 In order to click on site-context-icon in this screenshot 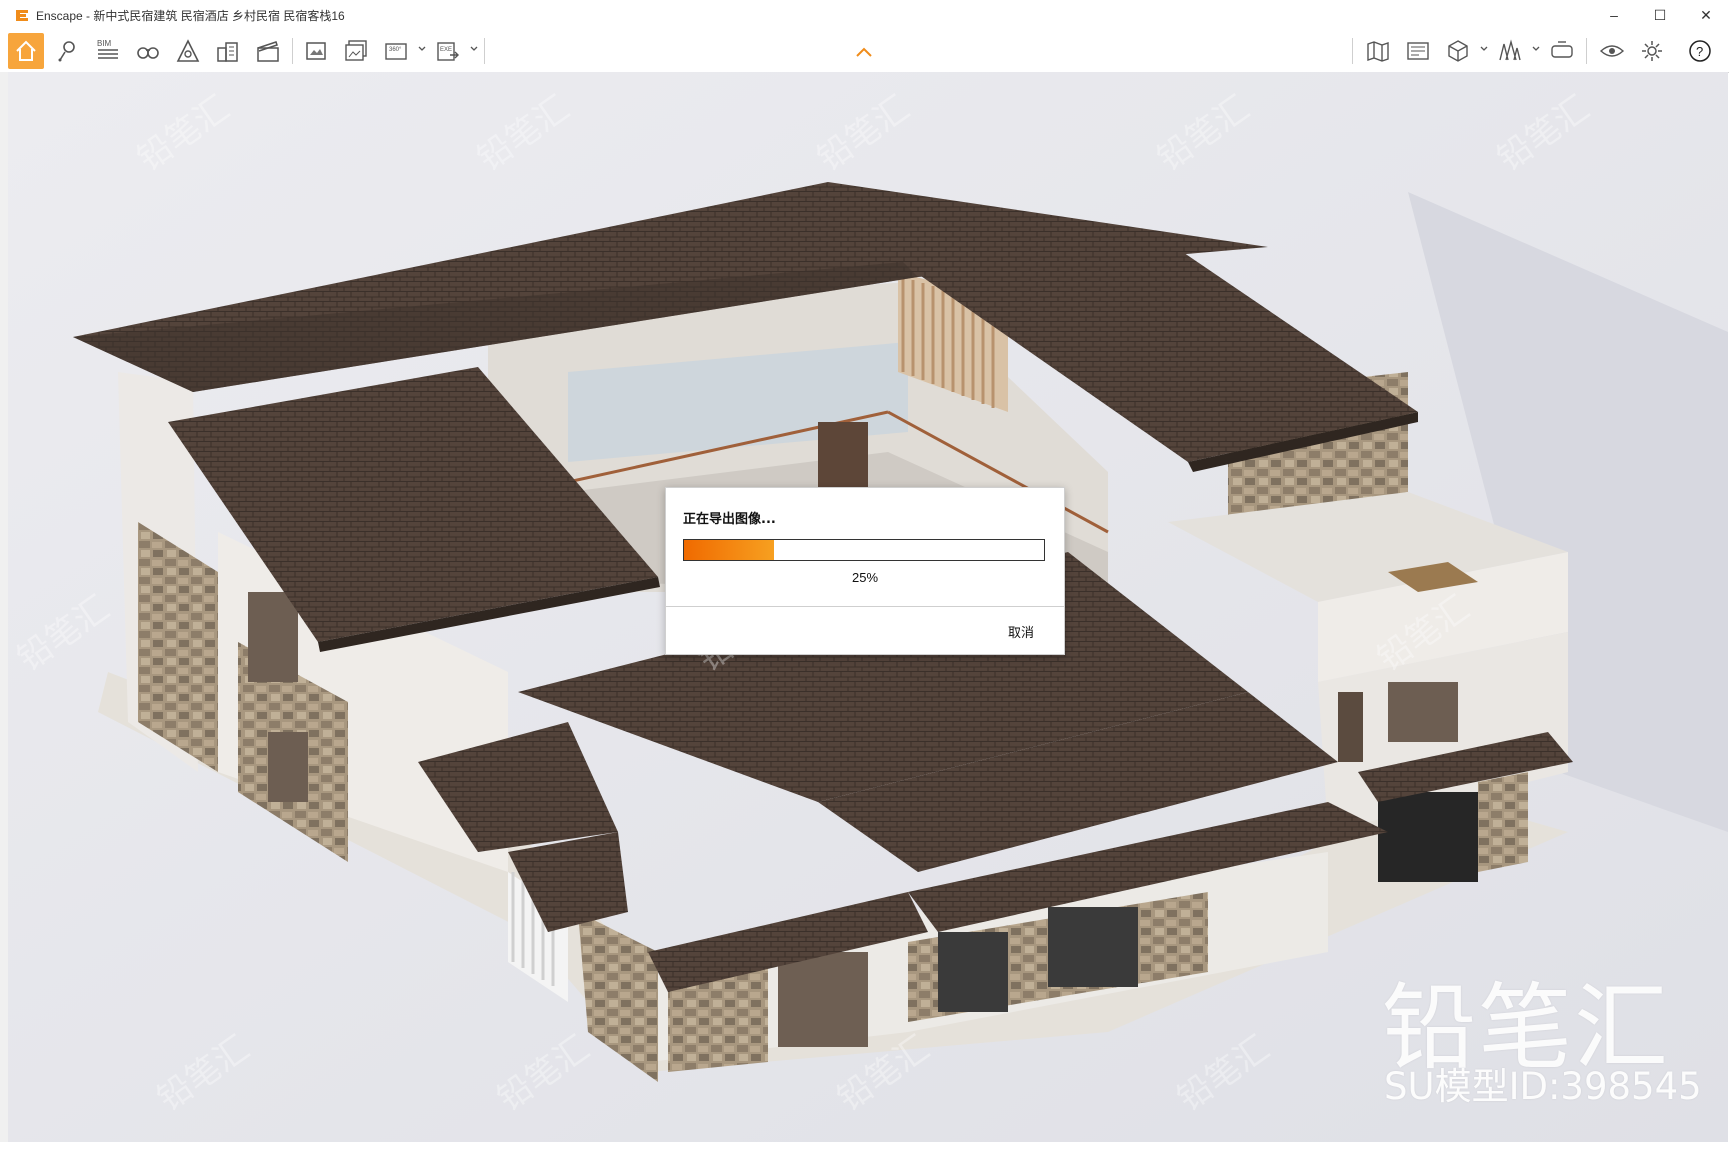, I will do `click(1510, 50)`.